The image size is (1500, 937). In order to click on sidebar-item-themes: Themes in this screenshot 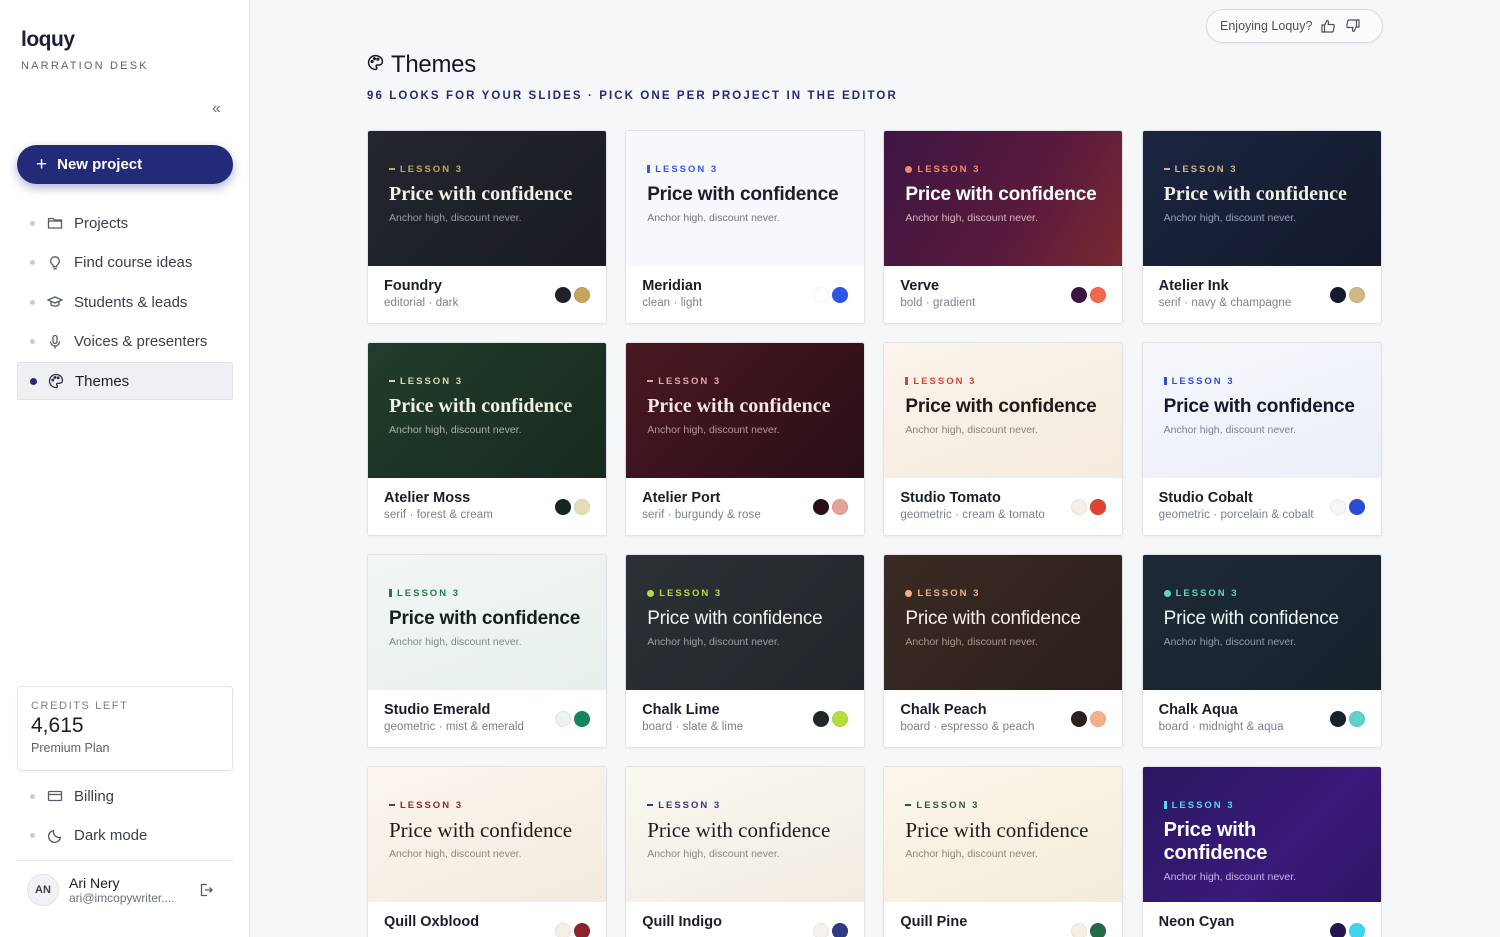, I will do `click(125, 381)`.